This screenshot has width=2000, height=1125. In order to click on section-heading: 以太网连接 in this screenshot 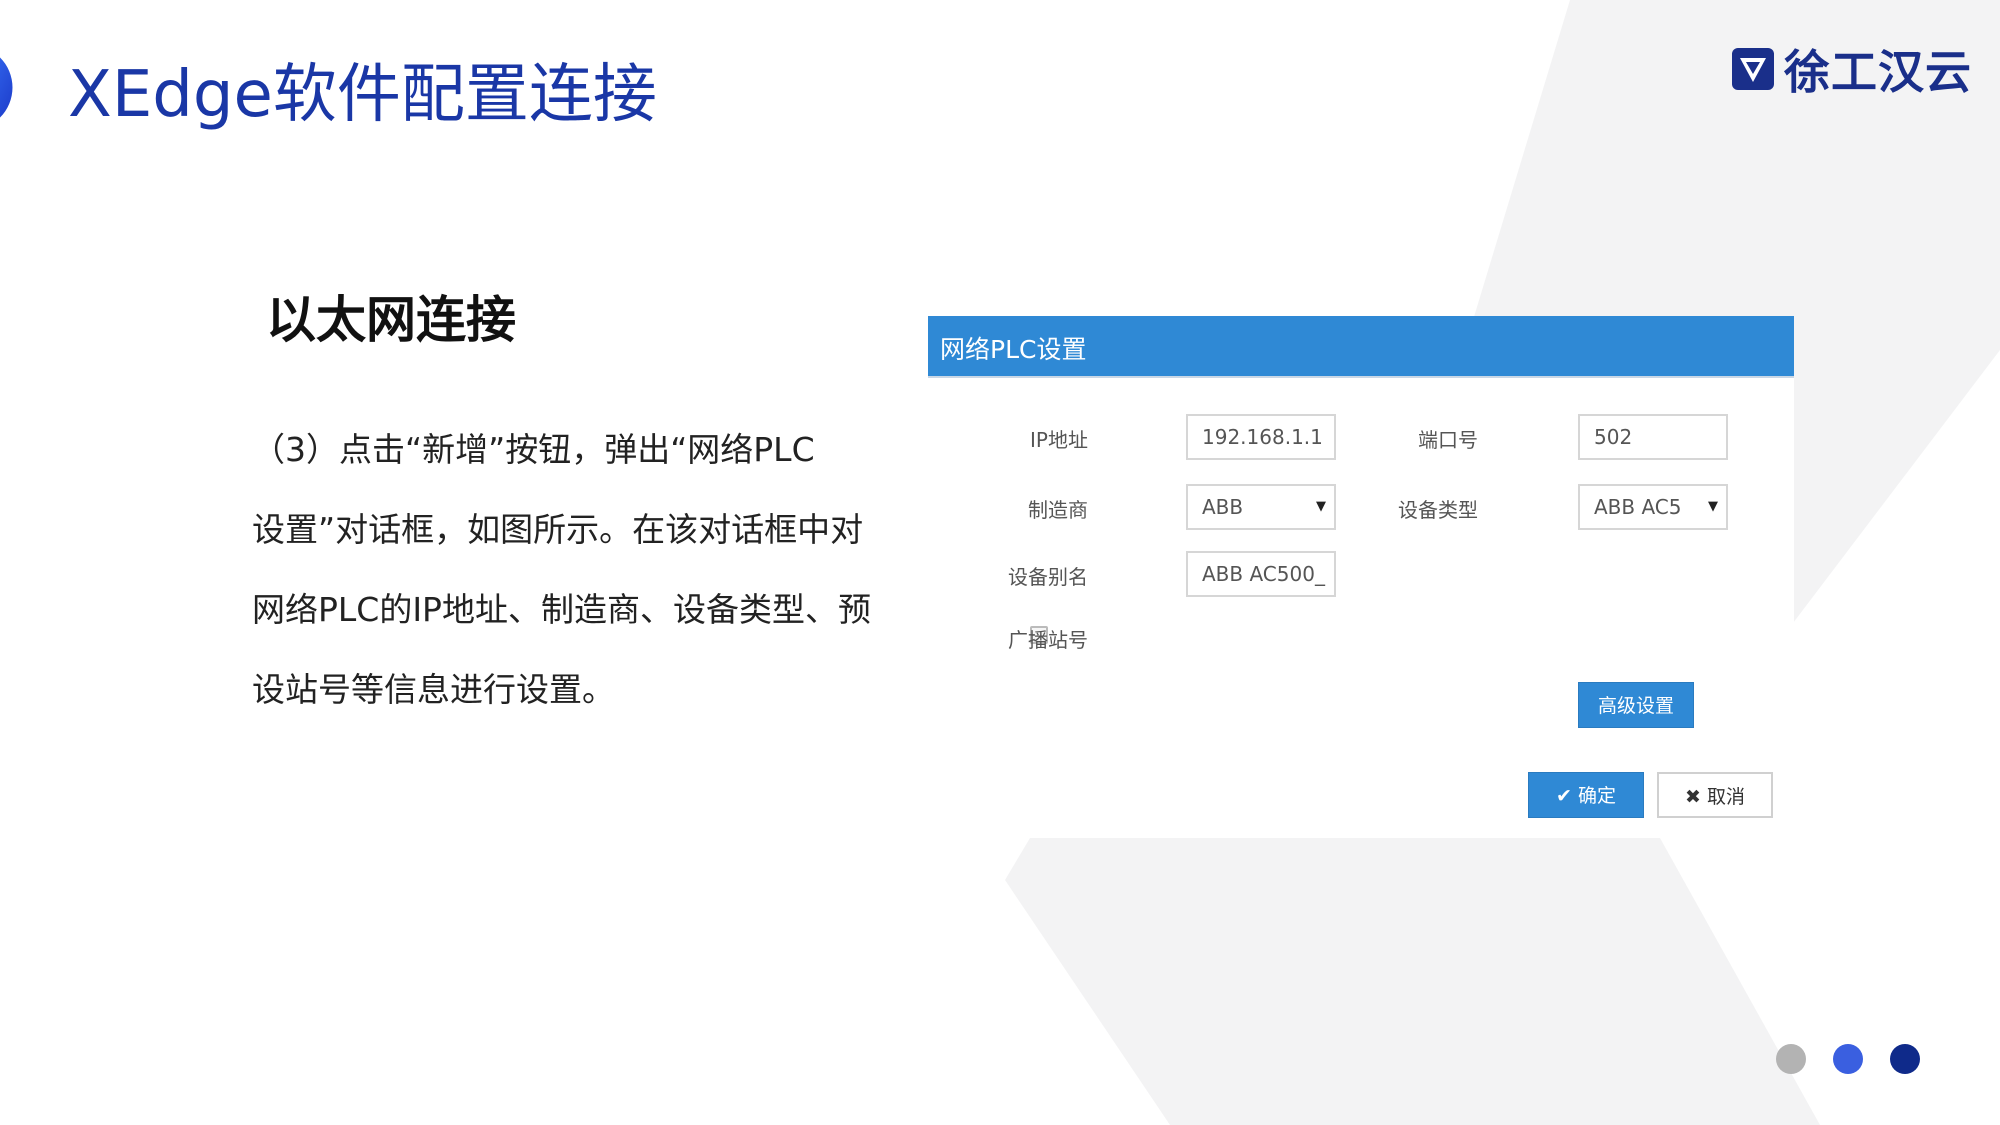, I will do `click(391, 320)`.